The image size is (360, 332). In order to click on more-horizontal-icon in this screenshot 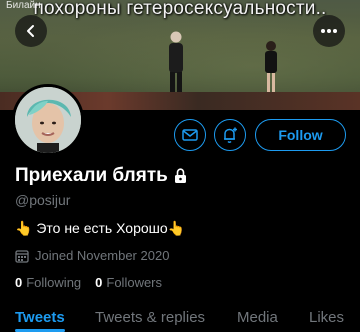, I will do `click(329, 31)`.